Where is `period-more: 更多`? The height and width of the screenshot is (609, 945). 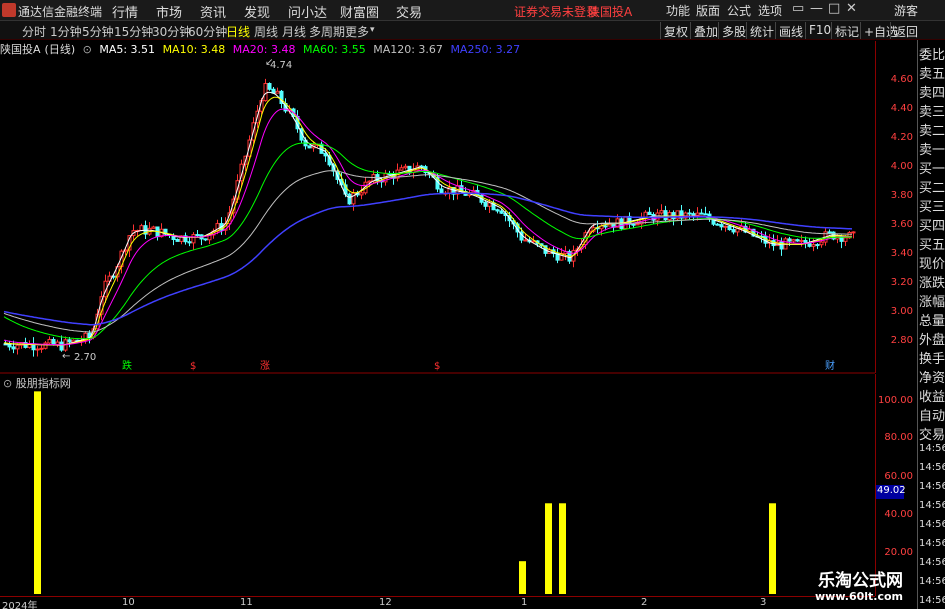
period-more: 更多 is located at coordinates (357, 31).